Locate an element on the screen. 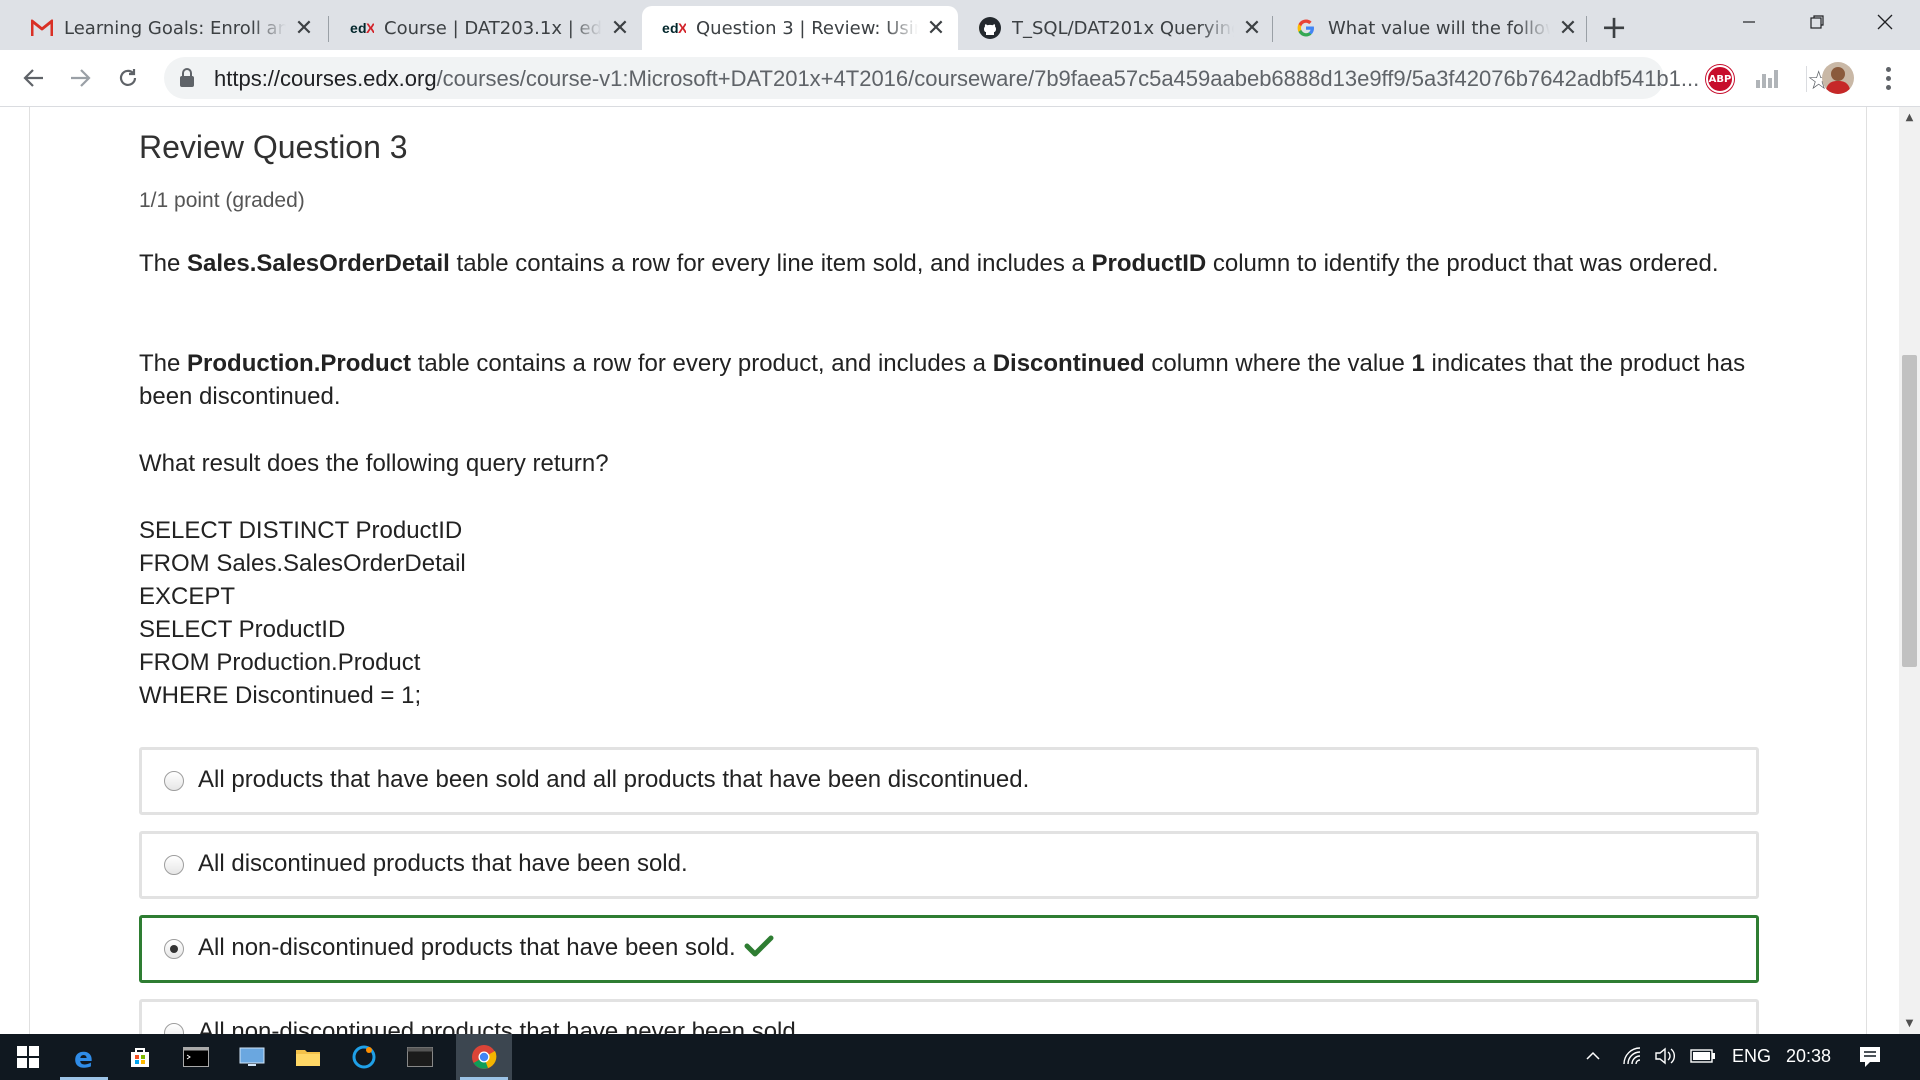  taskbar-monitor-app is located at coordinates (252, 1057).